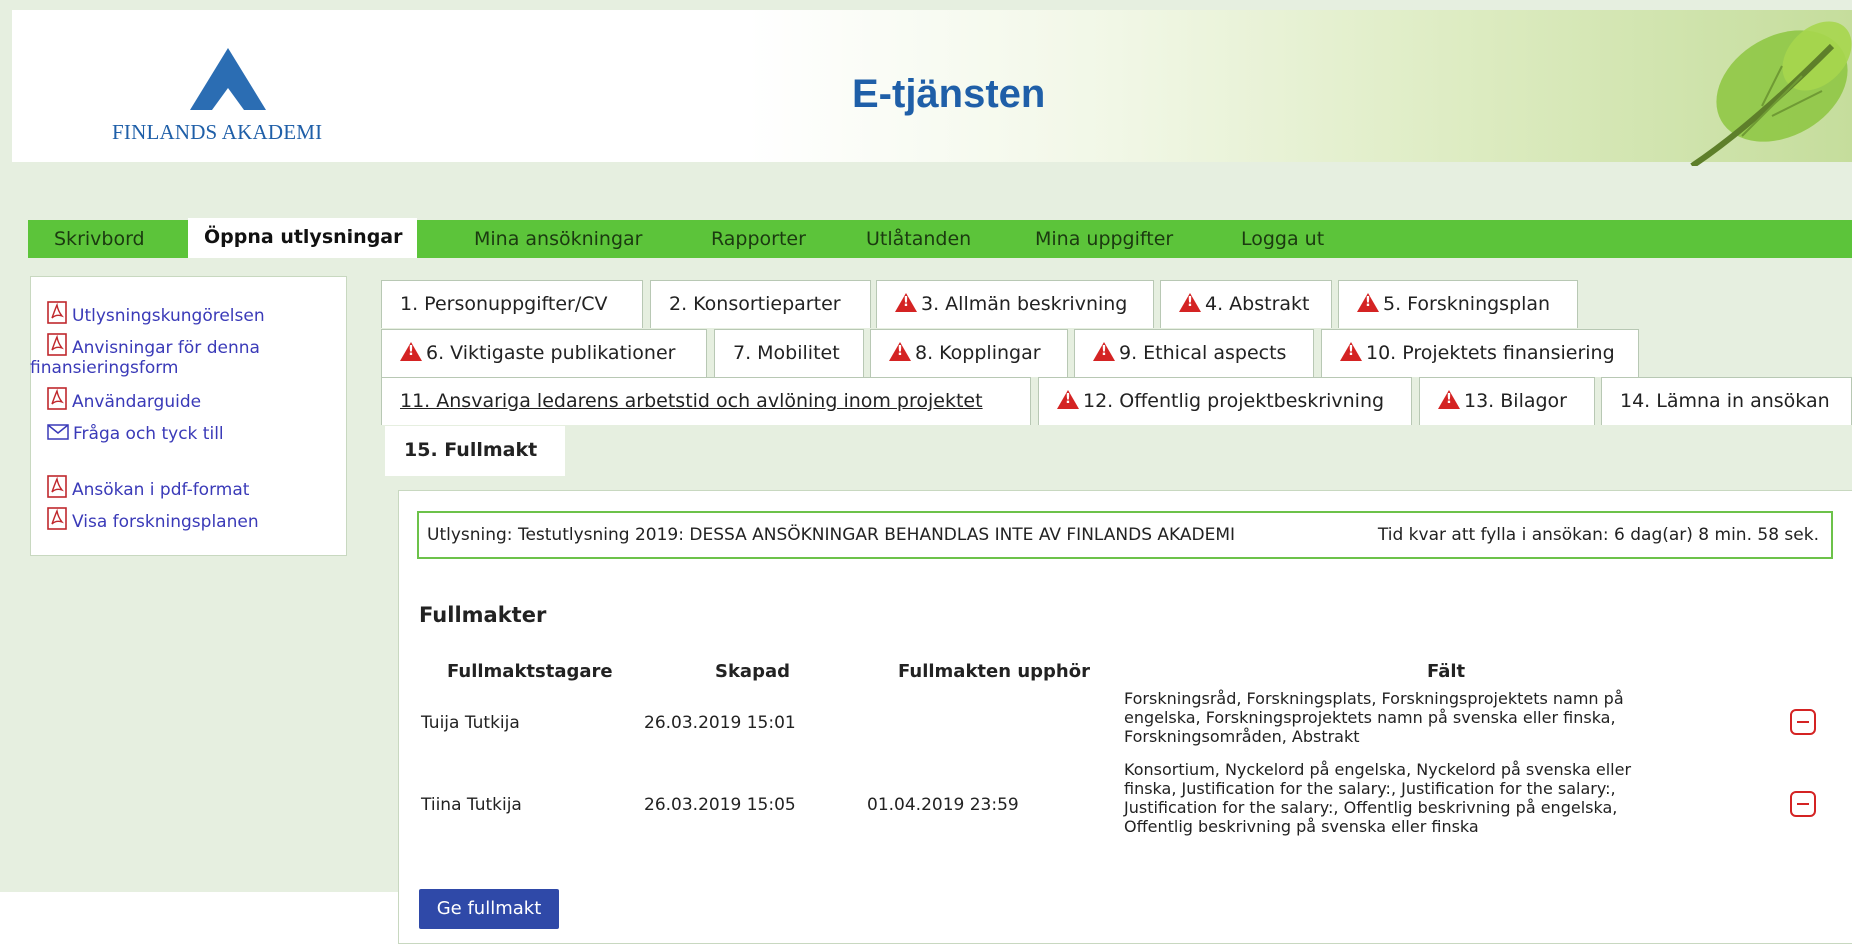 Image resolution: width=1852 pixels, height=944 pixels. Describe the element at coordinates (104, 368) in the screenshot. I see `sidebar-link-anvisningar-line2: finansieringsform` at that location.